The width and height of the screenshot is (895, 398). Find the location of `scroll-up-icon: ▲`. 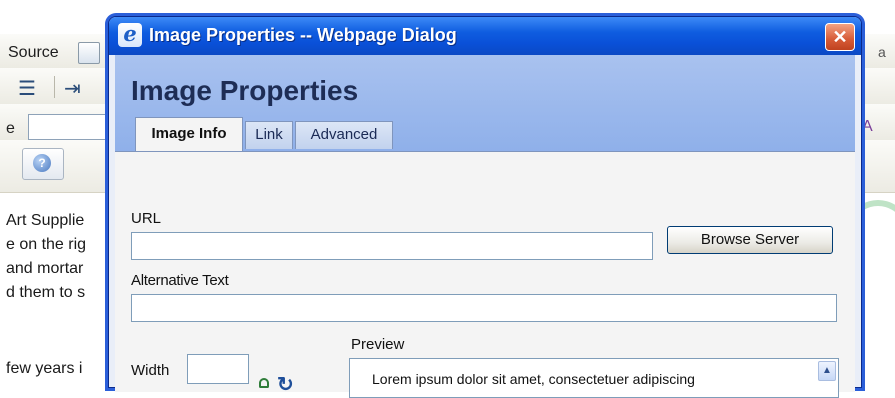

scroll-up-icon: ▲ is located at coordinates (827, 371).